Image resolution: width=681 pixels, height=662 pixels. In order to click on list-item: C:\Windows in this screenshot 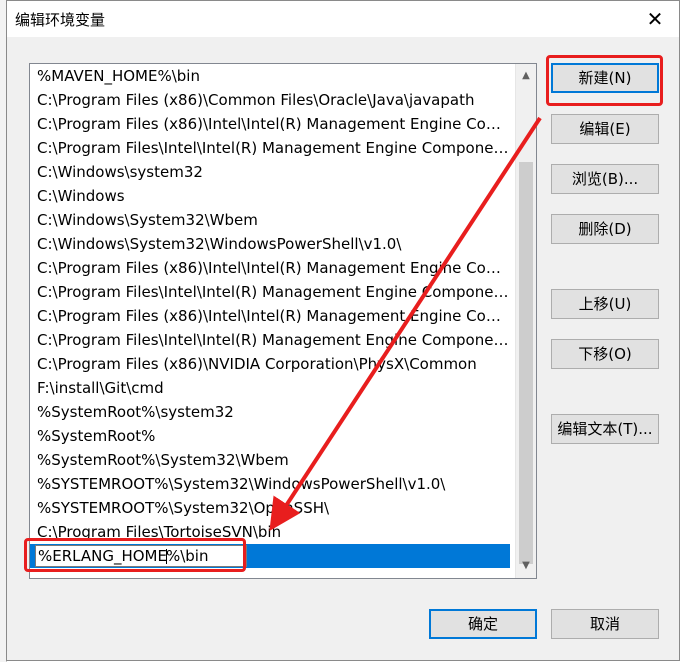, I will do `click(270, 196)`.